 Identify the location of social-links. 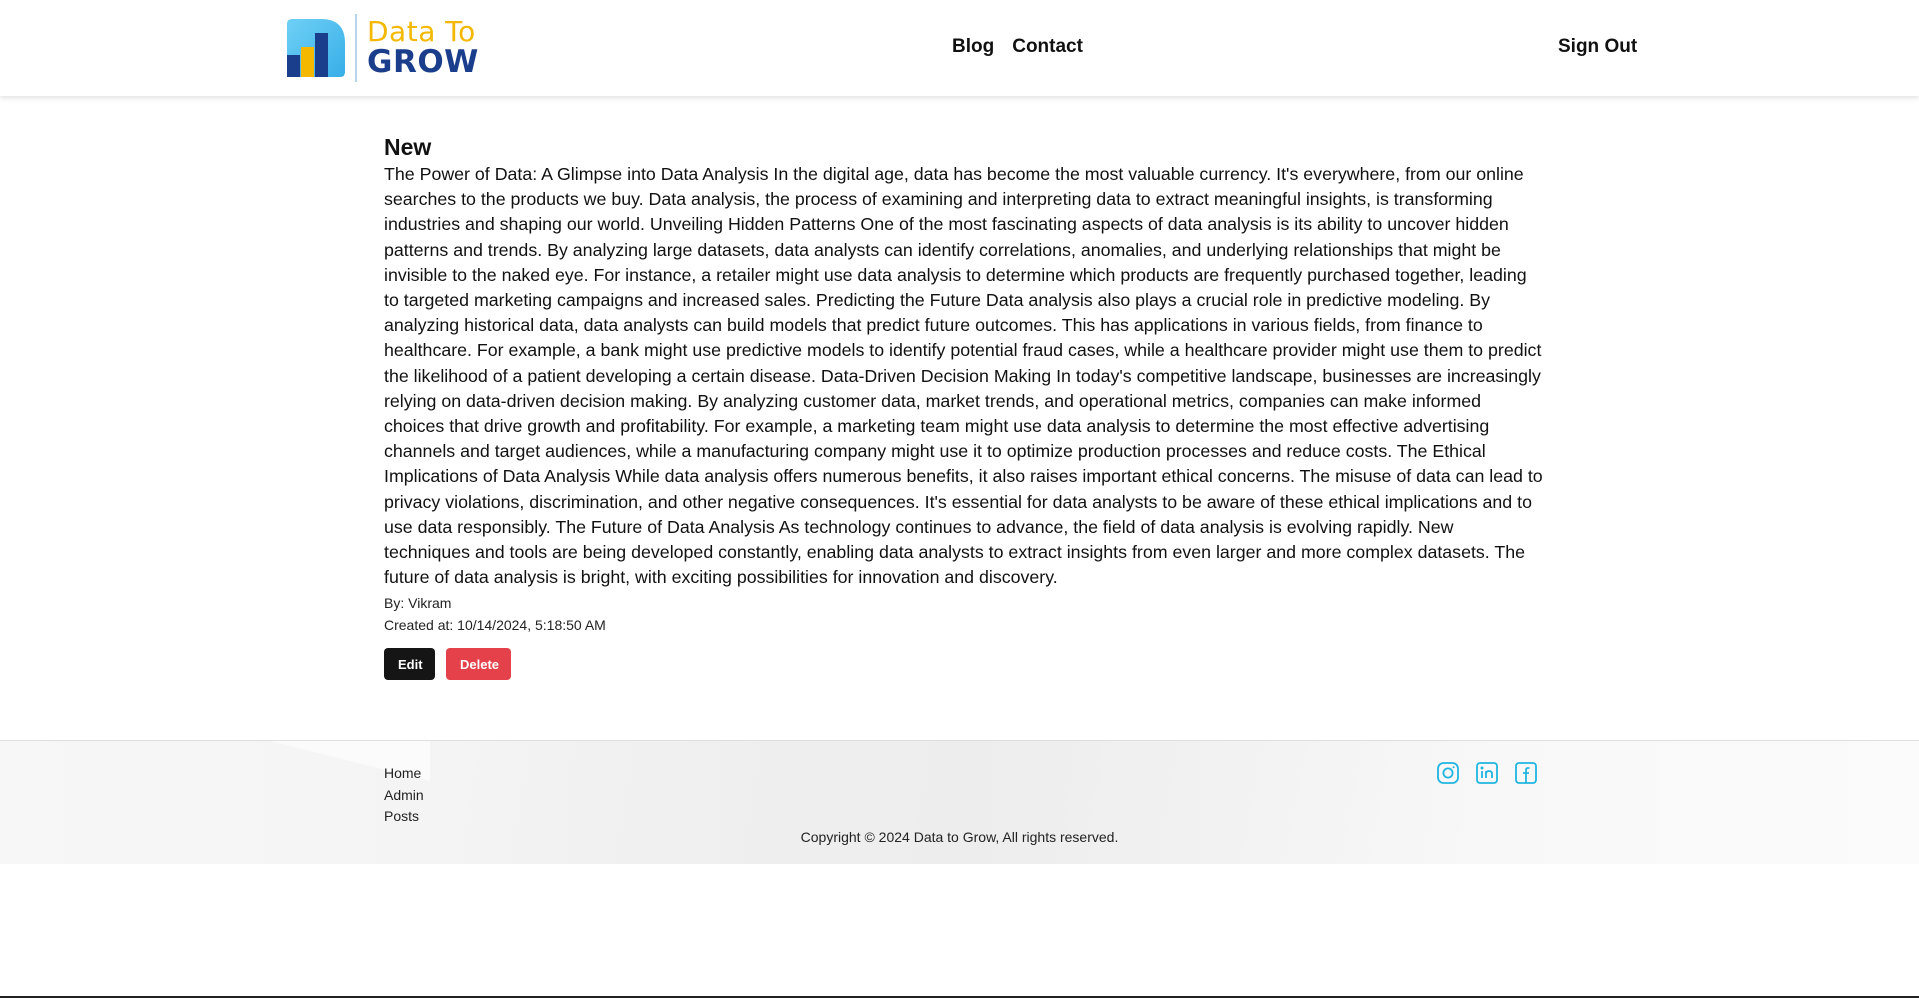
(1487, 773).